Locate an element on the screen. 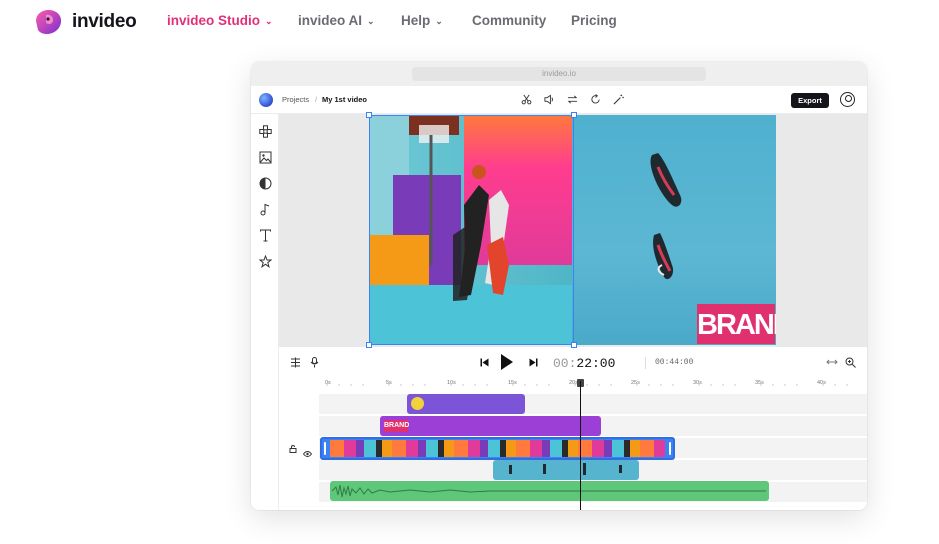  video-clip is located at coordinates (497, 448).